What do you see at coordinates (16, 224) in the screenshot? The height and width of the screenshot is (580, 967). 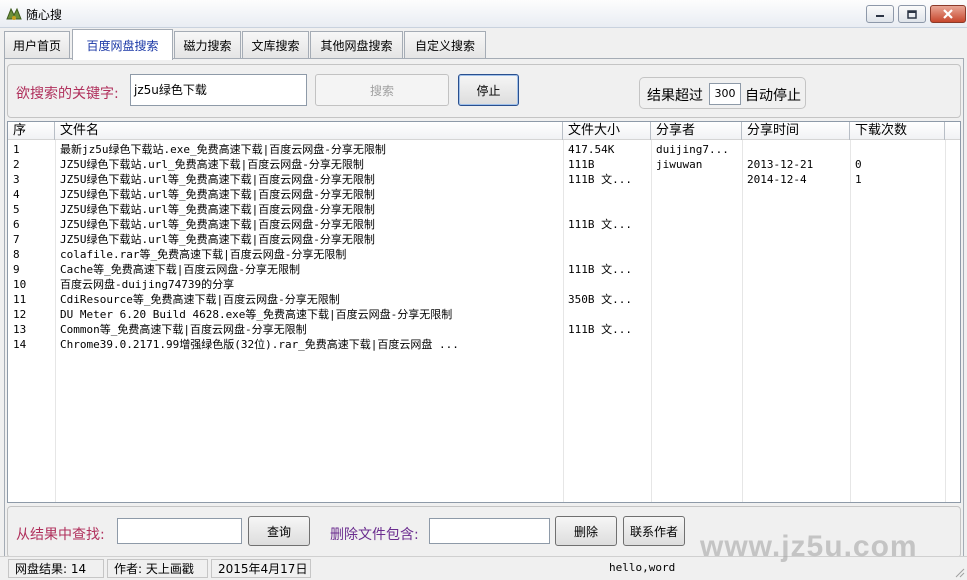 I see `cell-index: 6` at bounding box center [16, 224].